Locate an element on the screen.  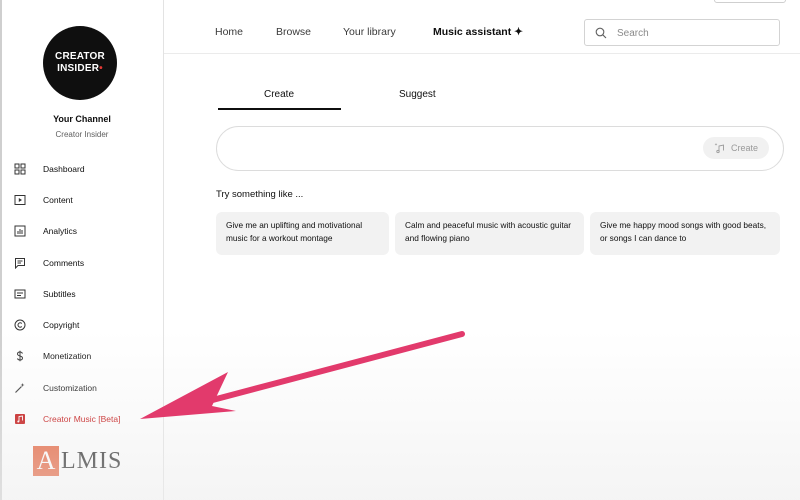
content-icon is located at coordinates (20, 200).